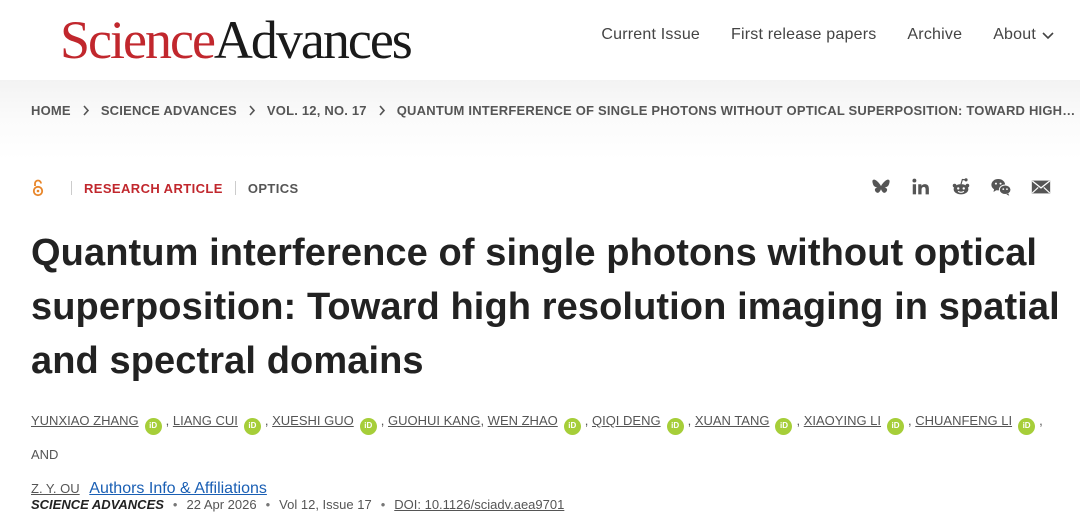 The image size is (1080, 521). What do you see at coordinates (169, 110) in the screenshot?
I see `breadcrumb-journal: SCIENCE ADVANCES` at bounding box center [169, 110].